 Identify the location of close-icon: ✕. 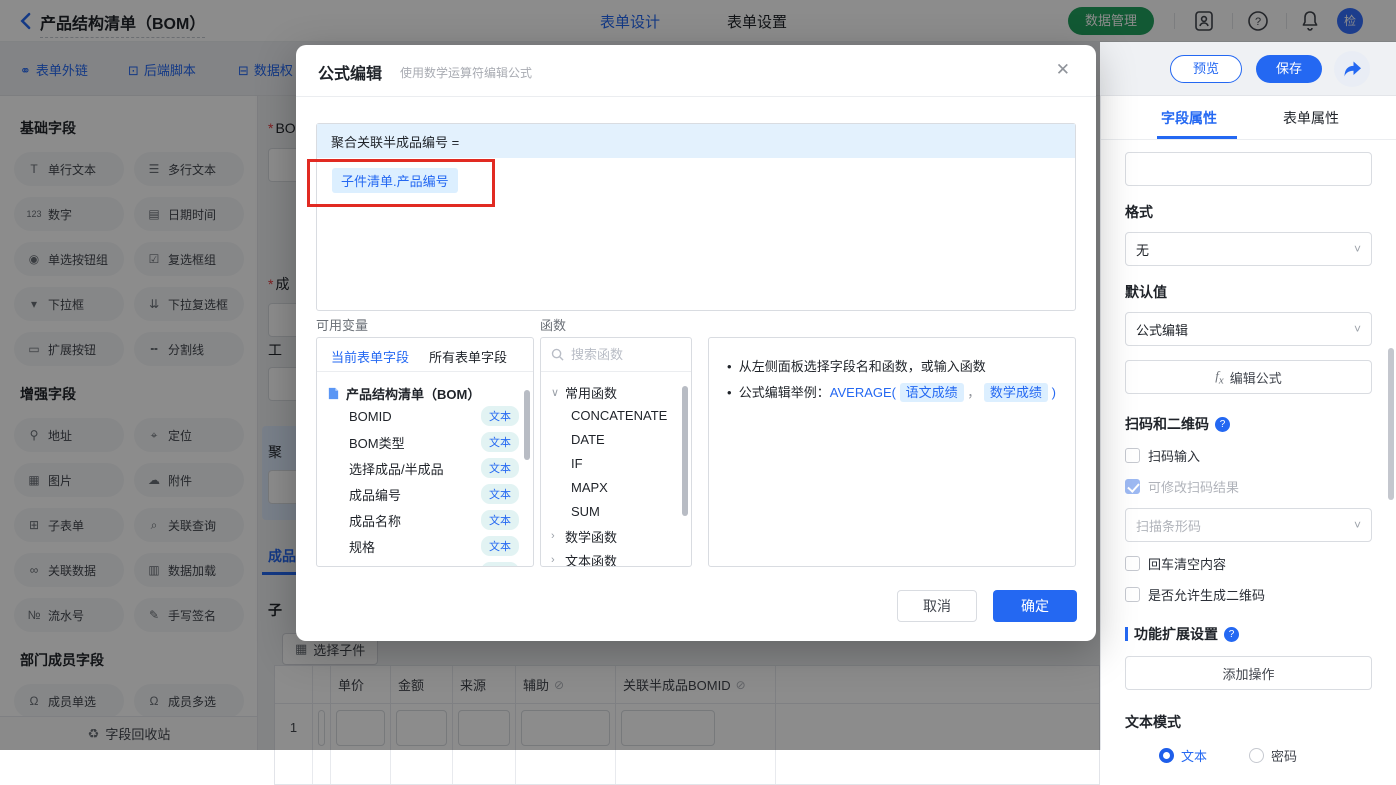
(1063, 70).